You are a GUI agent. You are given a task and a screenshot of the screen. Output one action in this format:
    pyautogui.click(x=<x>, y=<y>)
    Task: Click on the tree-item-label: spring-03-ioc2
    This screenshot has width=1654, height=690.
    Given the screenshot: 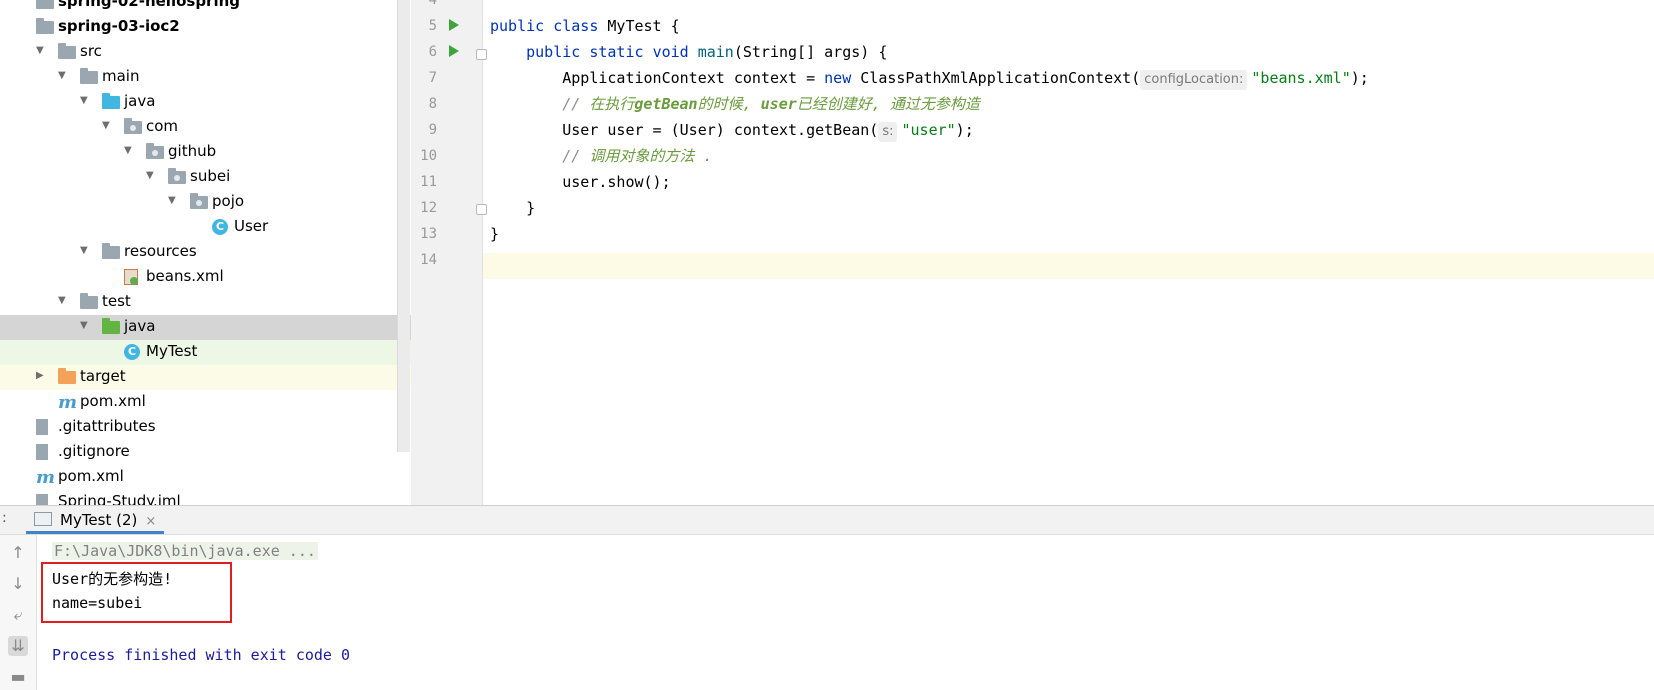 What is the action you would take?
    pyautogui.click(x=119, y=26)
    